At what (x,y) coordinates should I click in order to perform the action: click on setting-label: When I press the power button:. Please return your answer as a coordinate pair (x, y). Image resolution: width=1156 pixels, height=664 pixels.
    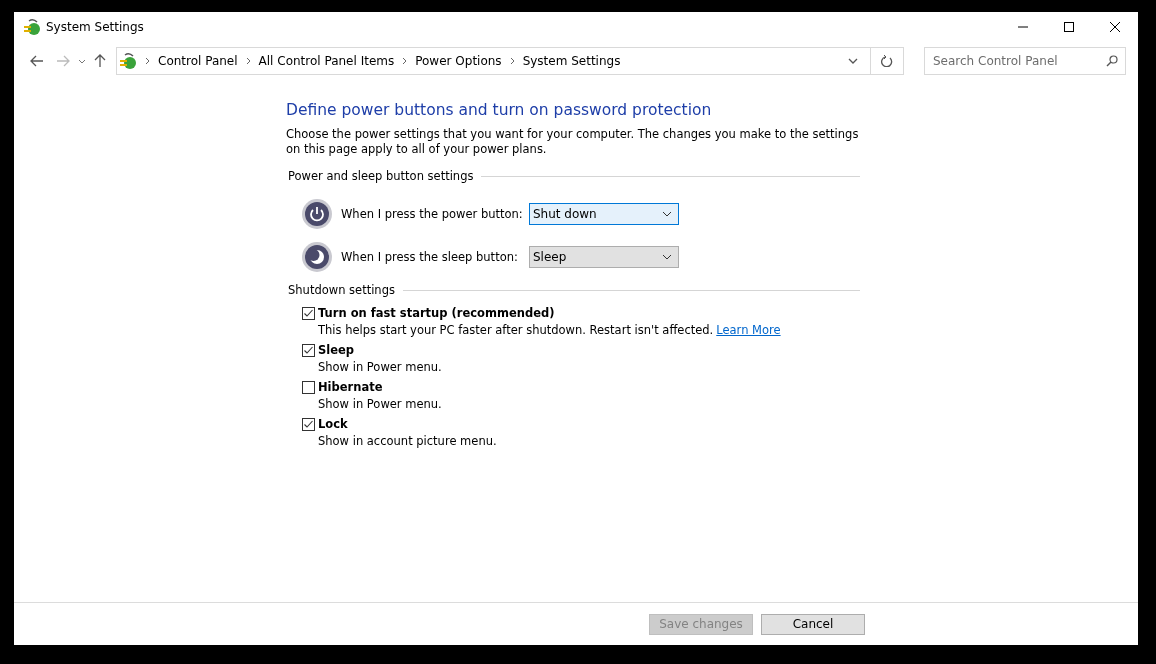
    Looking at the image, I should click on (432, 213).